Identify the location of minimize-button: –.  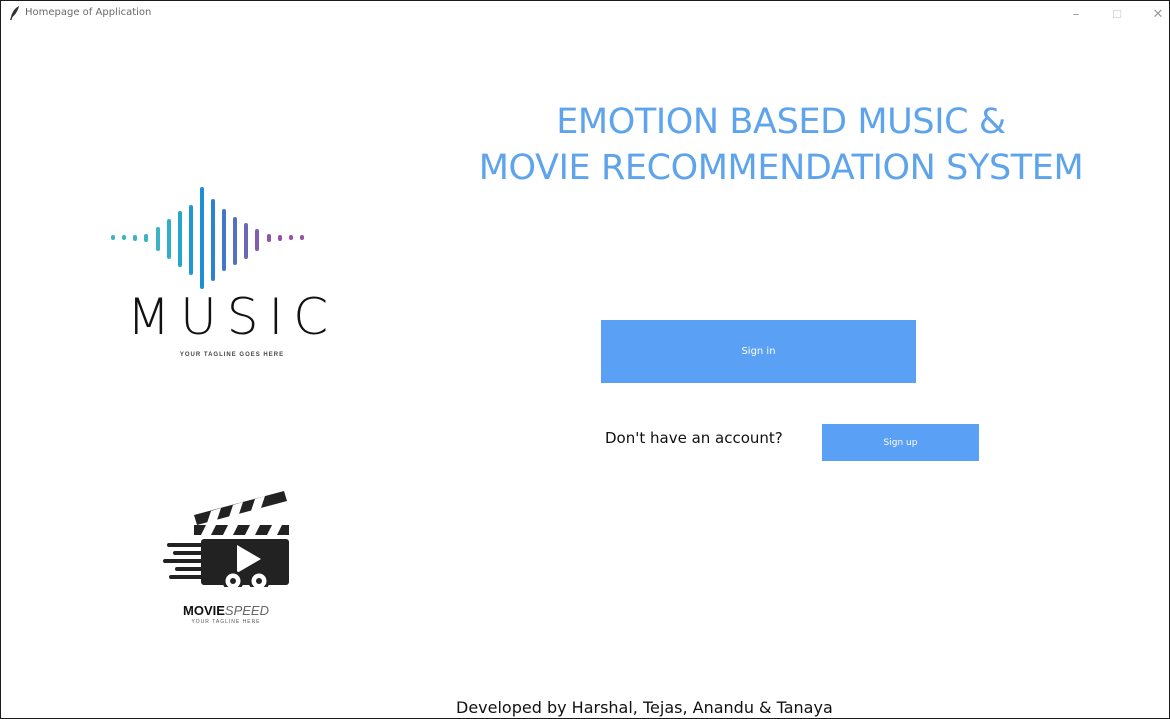
(1076, 15).